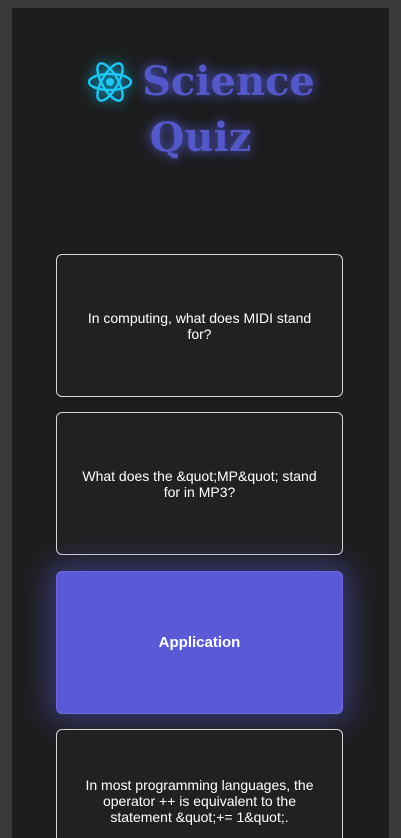 The height and width of the screenshot is (838, 401). I want to click on react-atom-icon, so click(110, 82).